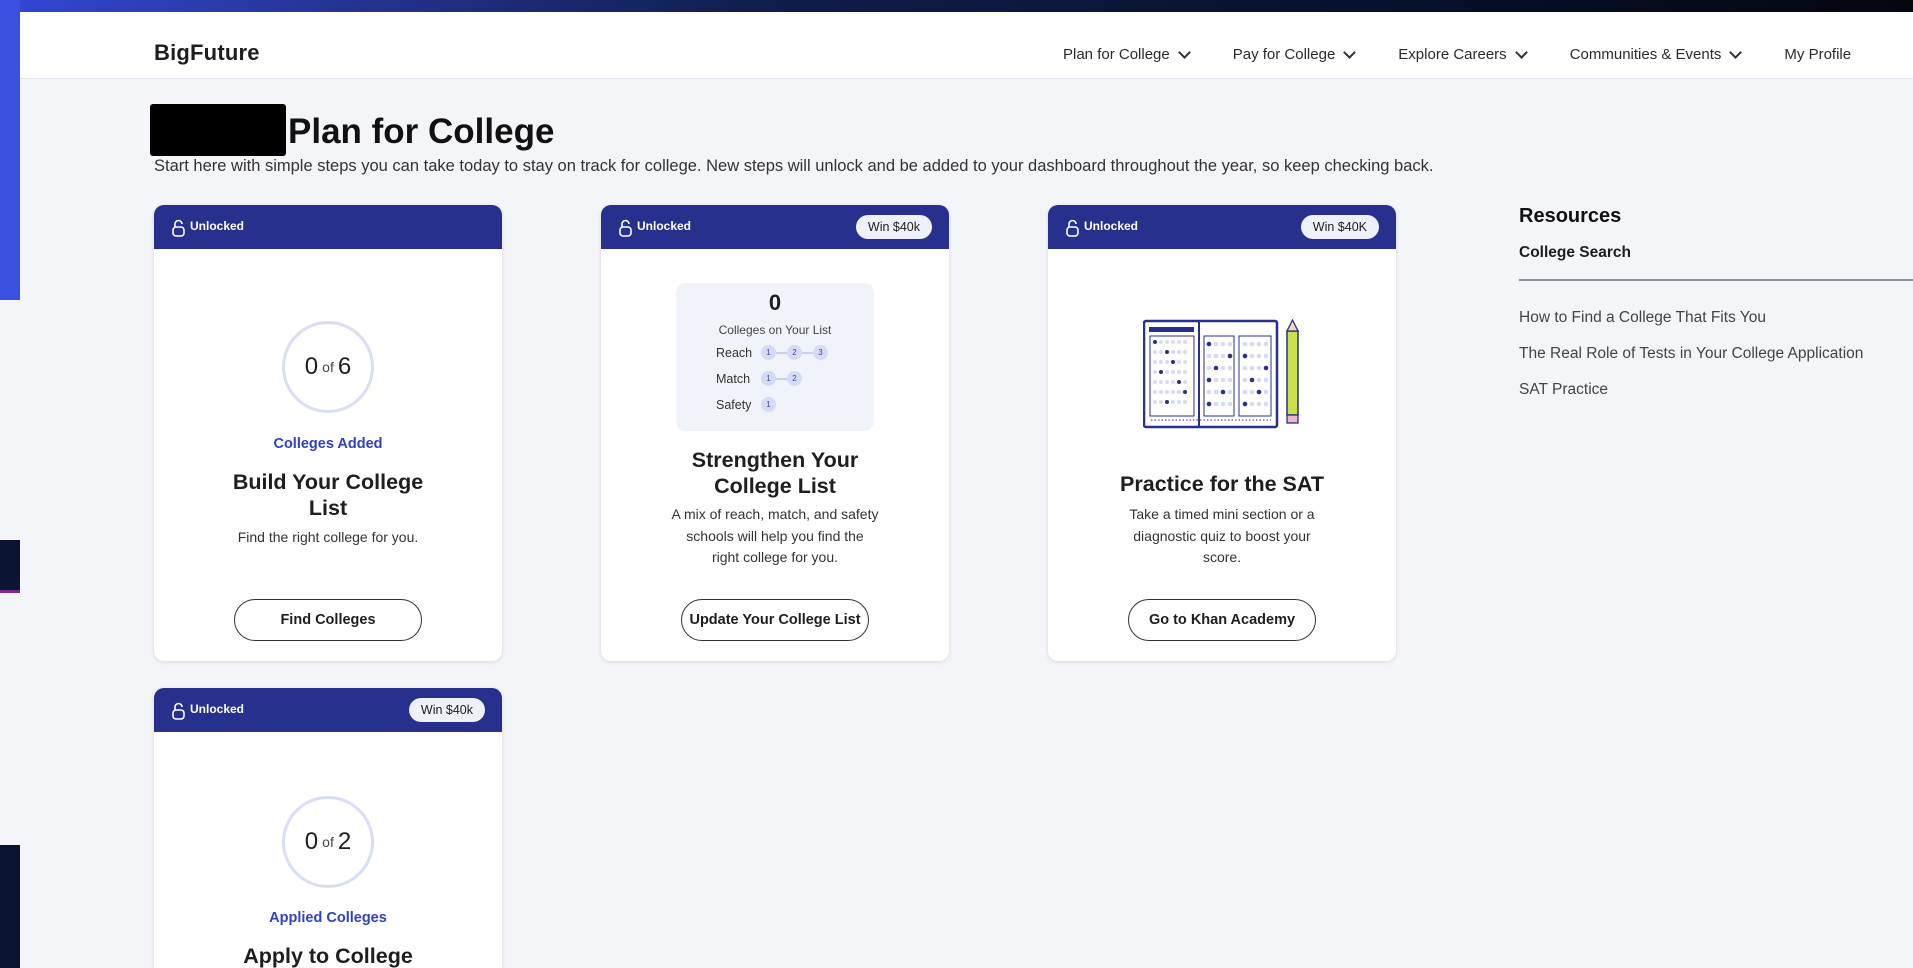 This screenshot has width=1913, height=968. I want to click on progress-label: Applied Colleges, so click(328, 918).